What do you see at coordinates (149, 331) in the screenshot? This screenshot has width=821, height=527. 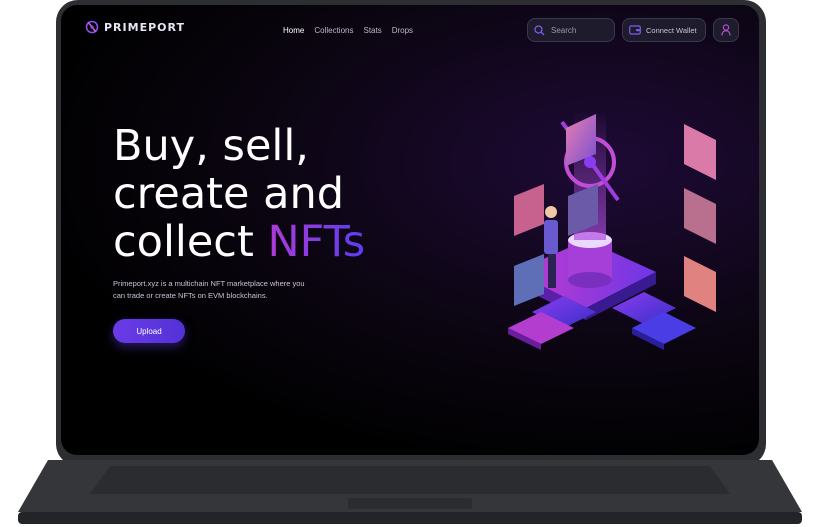 I see `upload-button: Upload` at bounding box center [149, 331].